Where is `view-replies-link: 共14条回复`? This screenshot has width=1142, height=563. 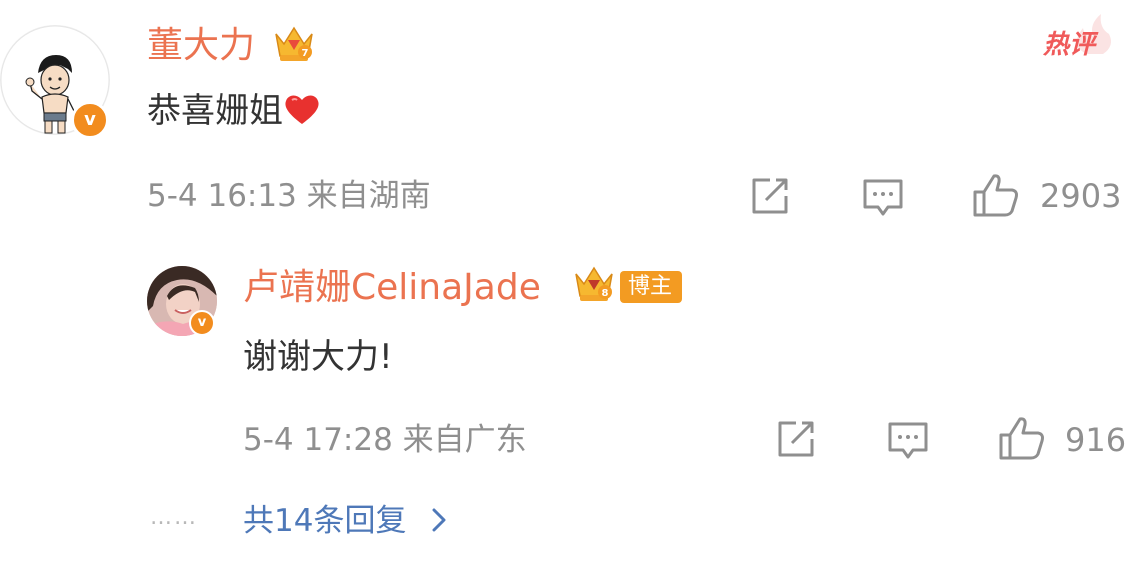 view-replies-link: 共14条回复 is located at coordinates (346, 517).